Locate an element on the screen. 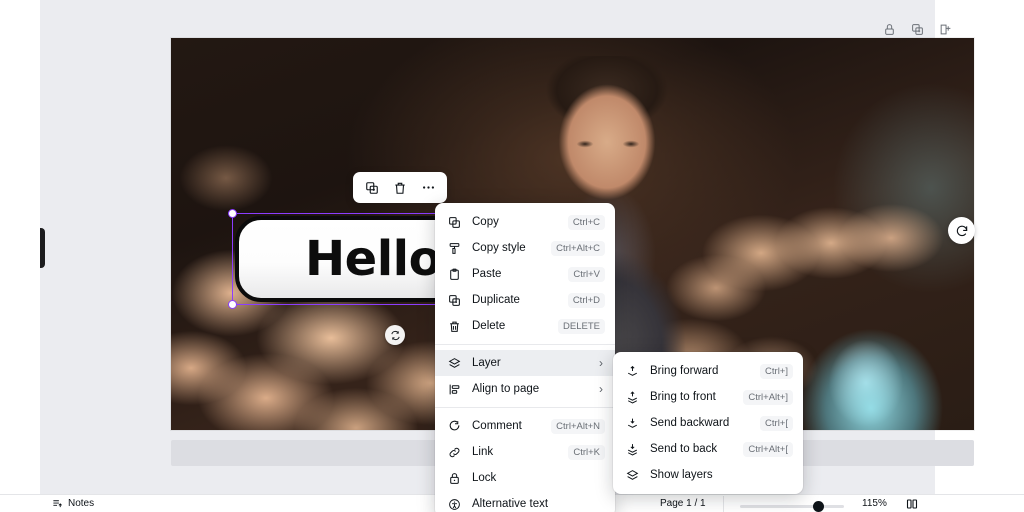 The image size is (1024, 512). menu-item-duplicate: Duplicate Ctrl+D is located at coordinates (525, 300).